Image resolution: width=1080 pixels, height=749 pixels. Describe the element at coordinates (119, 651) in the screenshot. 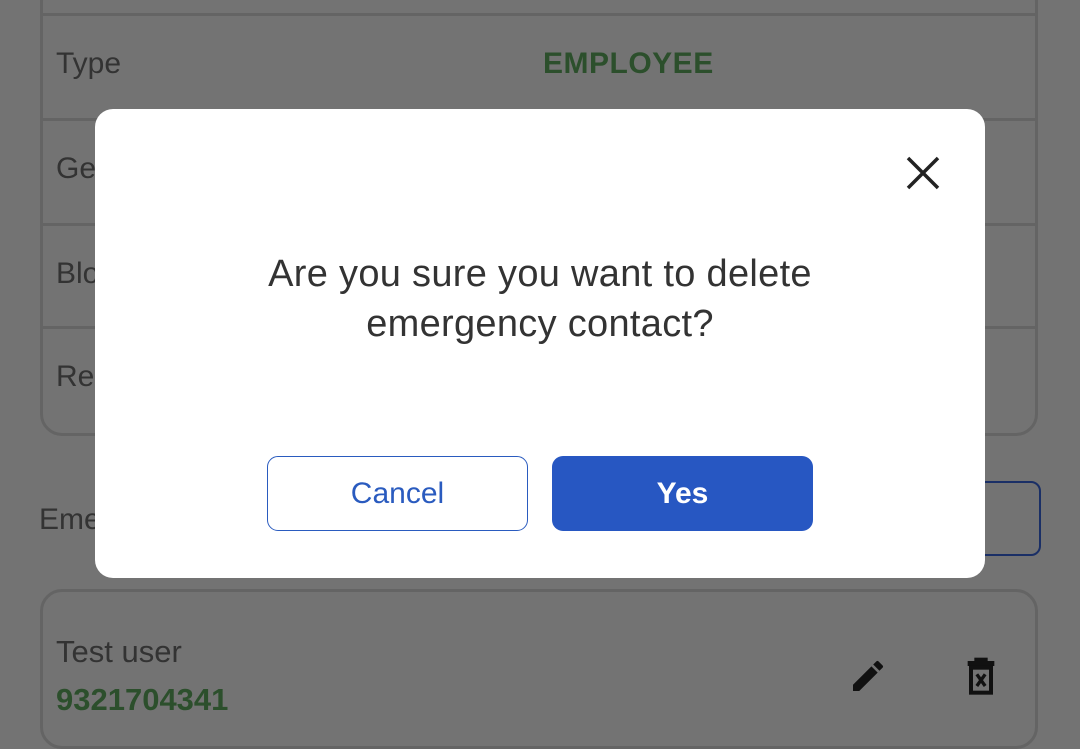

I see `contact-name: Test user` at that location.